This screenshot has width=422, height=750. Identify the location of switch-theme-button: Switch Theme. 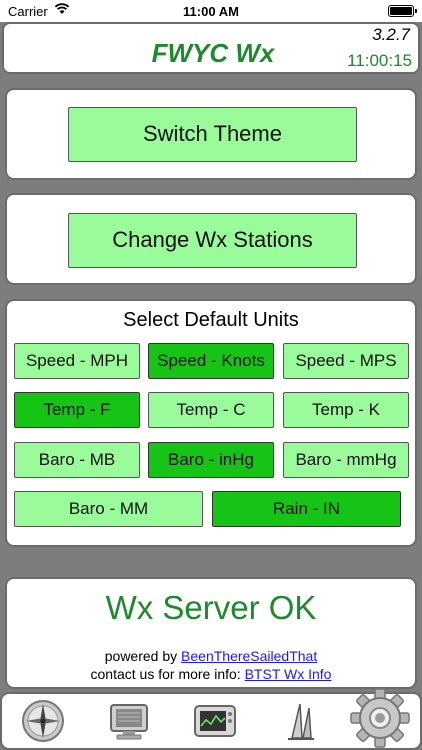
(212, 134).